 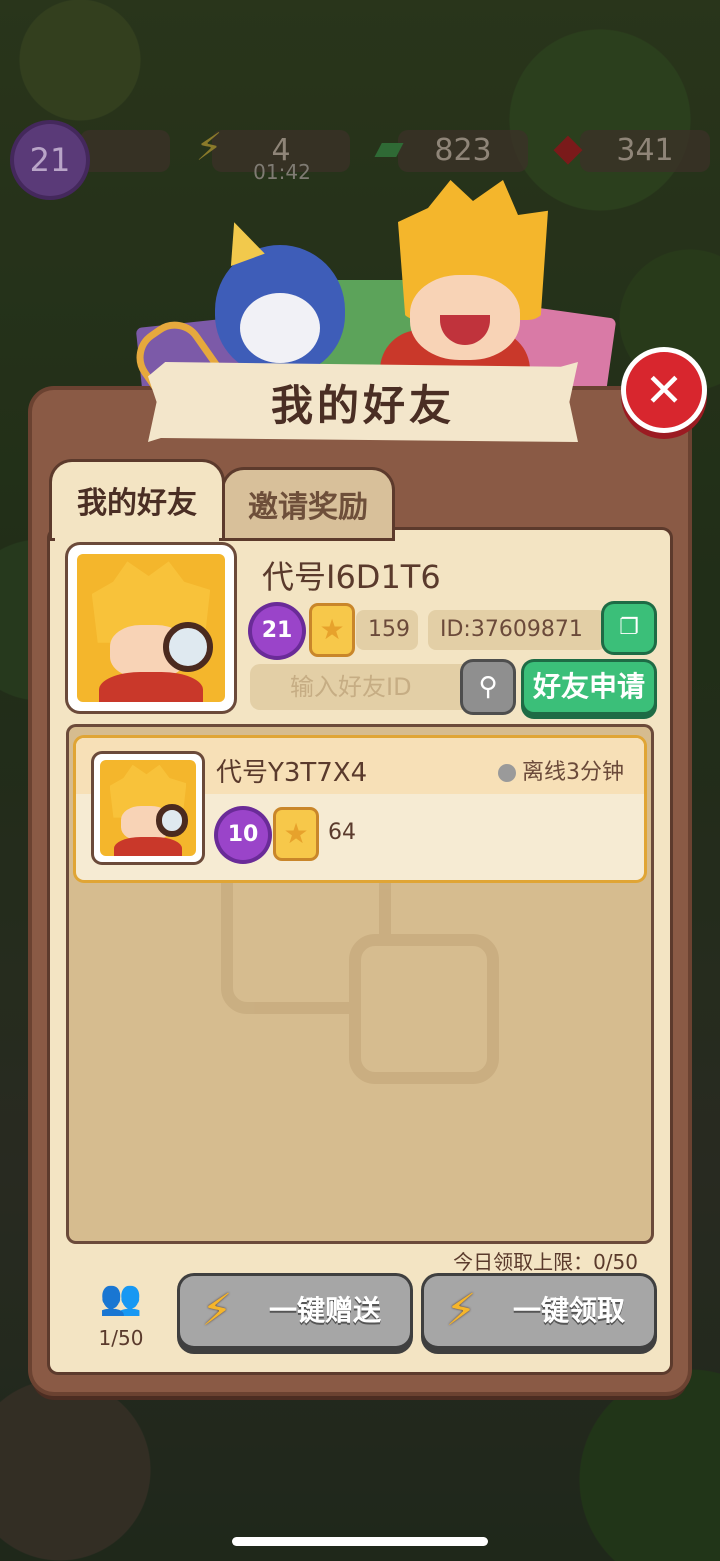 I want to click on claim-all-button: ⚡ 一键领取, so click(x=539, y=1311).